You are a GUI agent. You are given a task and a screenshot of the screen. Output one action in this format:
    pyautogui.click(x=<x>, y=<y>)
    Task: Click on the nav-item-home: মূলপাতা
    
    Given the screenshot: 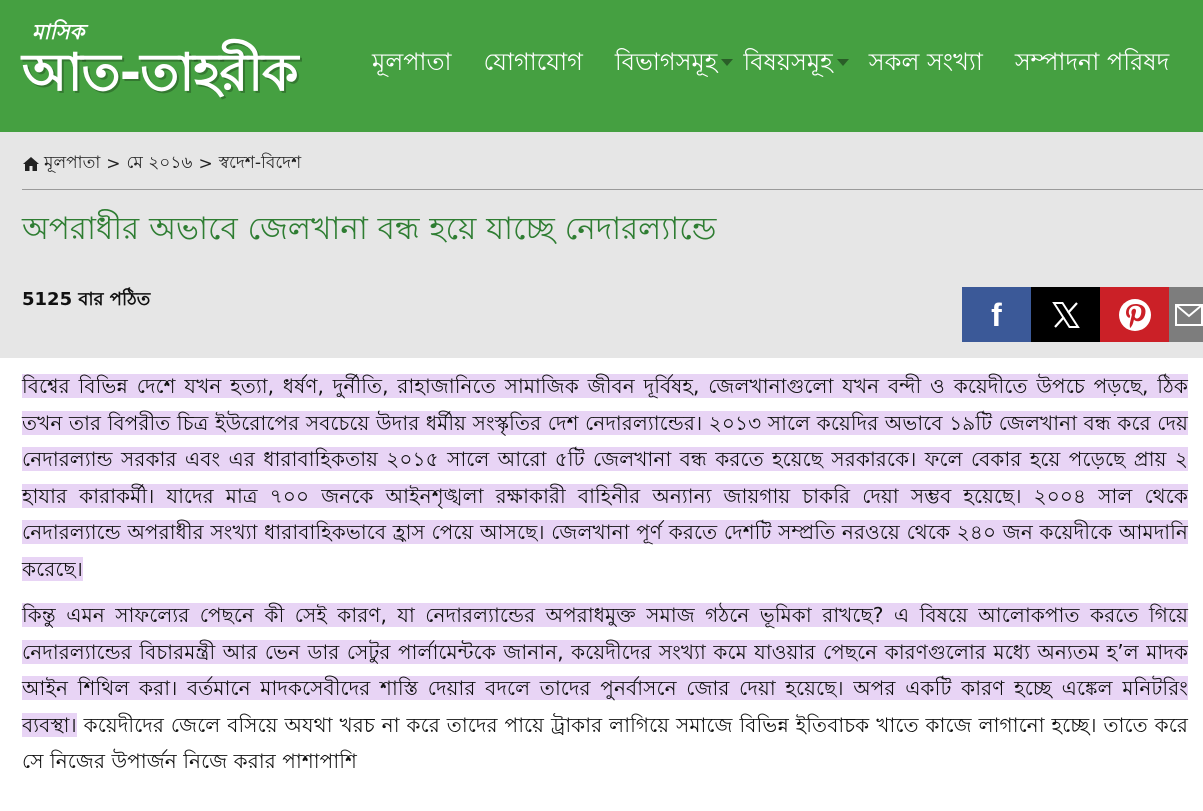 What is the action you would take?
    pyautogui.click(x=411, y=62)
    